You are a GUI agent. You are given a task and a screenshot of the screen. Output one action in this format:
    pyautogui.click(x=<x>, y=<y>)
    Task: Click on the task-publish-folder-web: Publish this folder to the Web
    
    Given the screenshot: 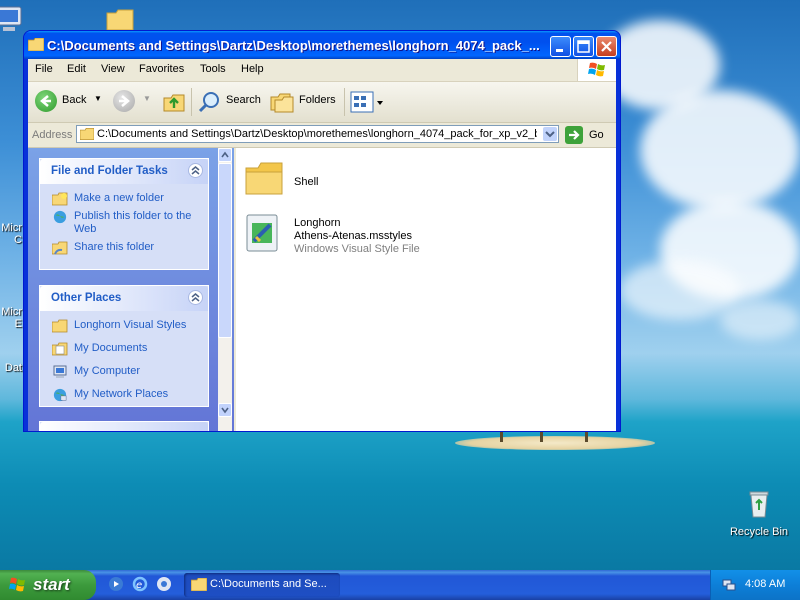 What is the action you would take?
    pyautogui.click(x=124, y=222)
    